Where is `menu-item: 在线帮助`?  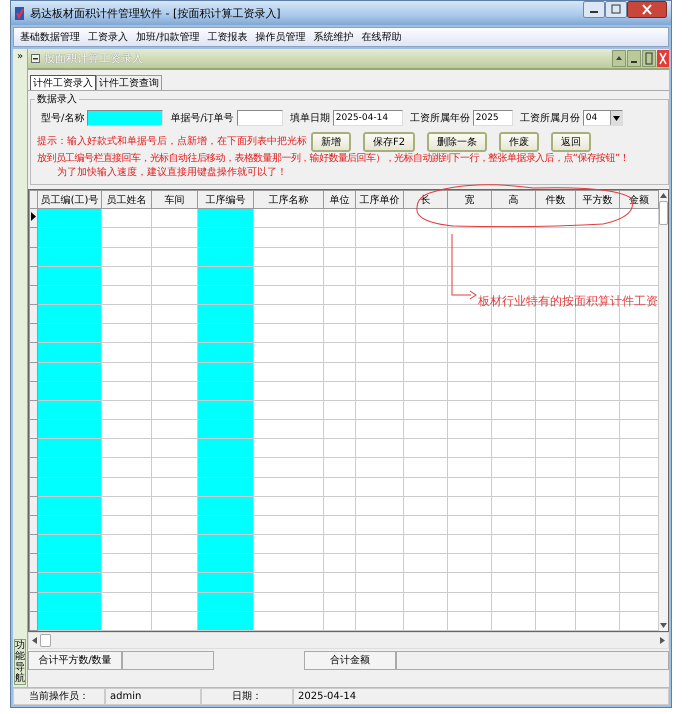
menu-item: 在线帮助 is located at coordinates (381, 37).